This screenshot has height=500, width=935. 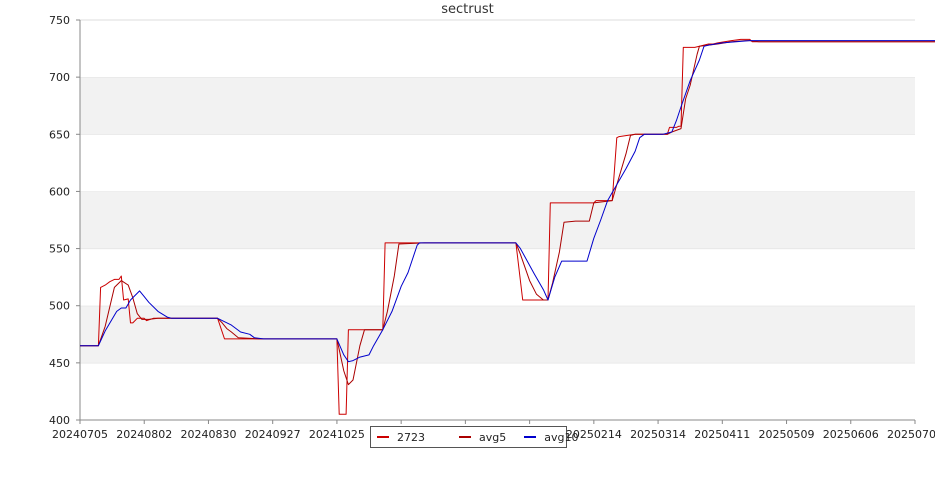 I want to click on y-tick-label: 550, so click(x=59, y=249).